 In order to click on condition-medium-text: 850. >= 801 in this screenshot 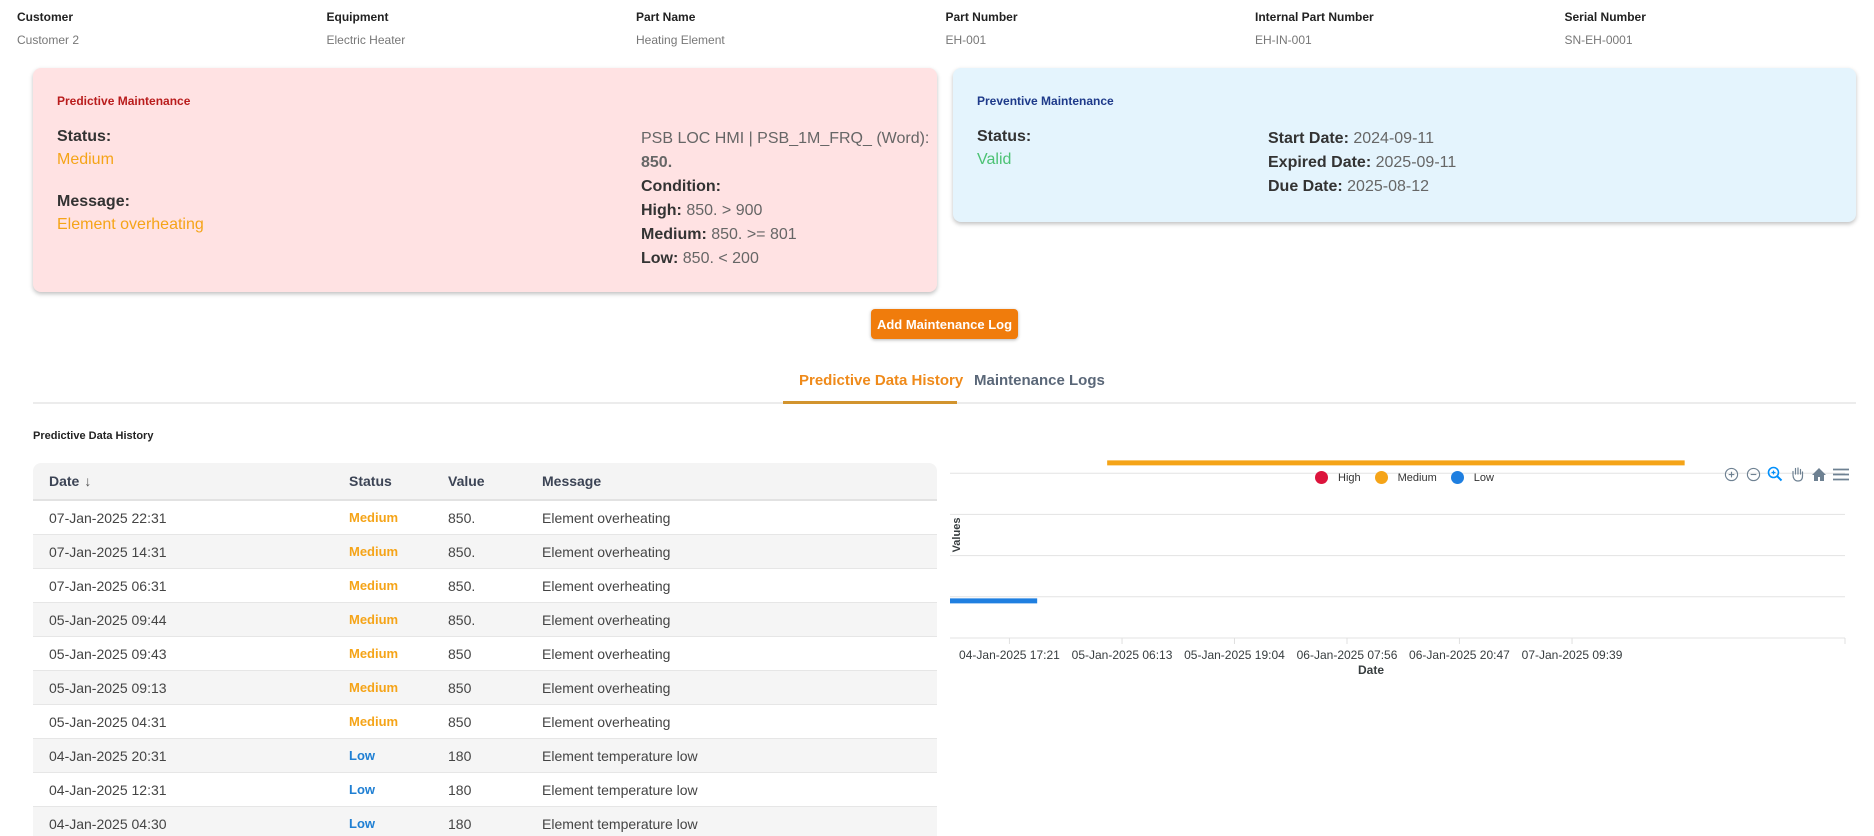, I will do `click(754, 234)`.